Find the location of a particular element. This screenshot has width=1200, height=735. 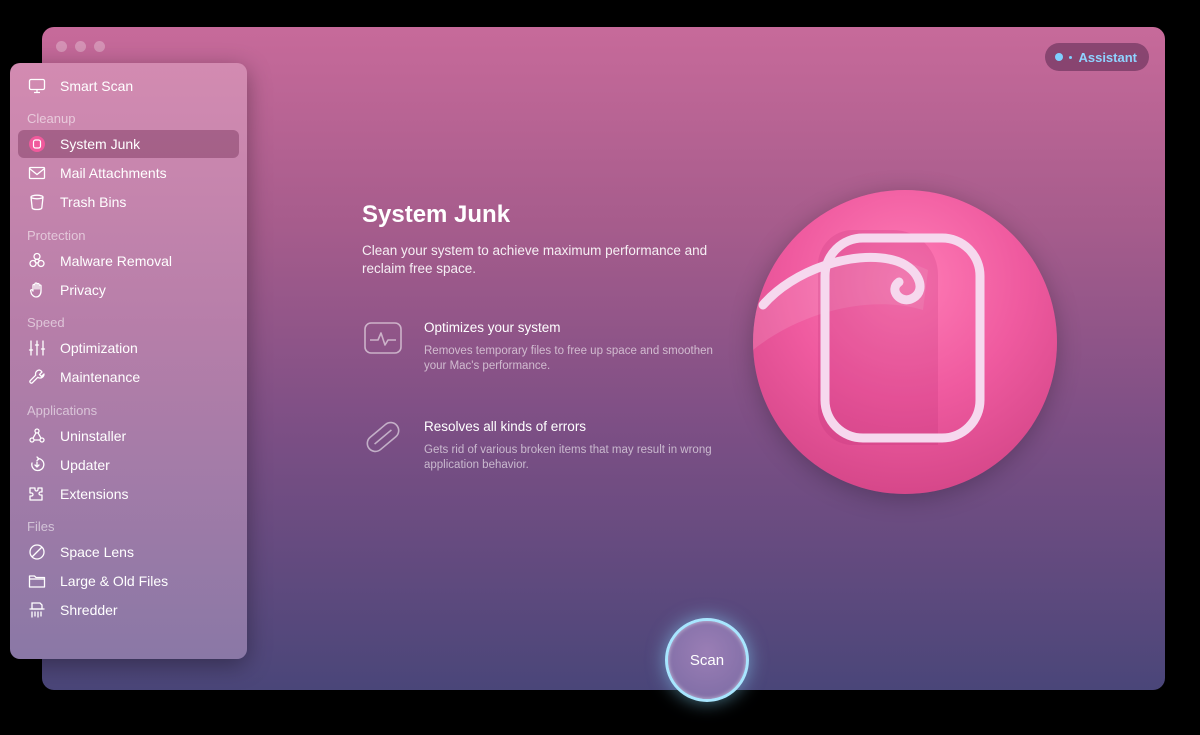

waveform-icon is located at coordinates (383, 339).